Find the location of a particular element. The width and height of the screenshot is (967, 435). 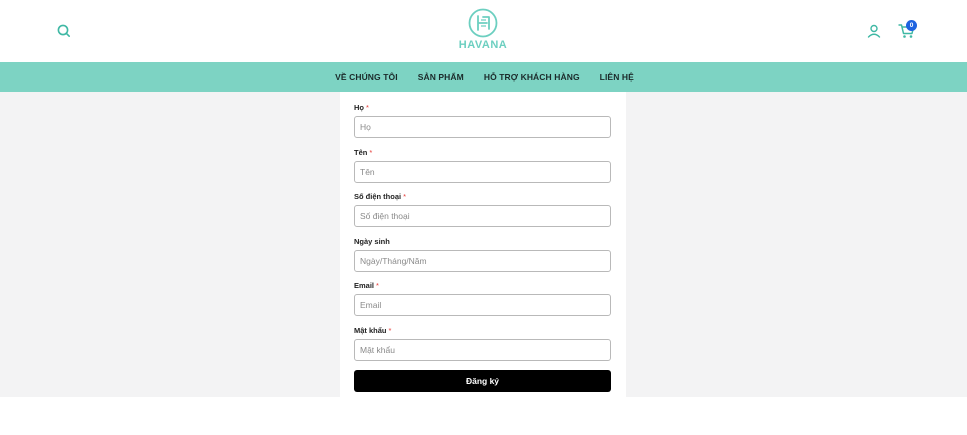

birthday-input is located at coordinates (482, 261).